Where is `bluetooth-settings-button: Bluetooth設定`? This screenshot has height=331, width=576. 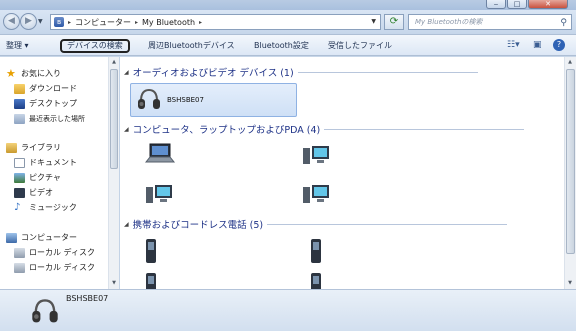 bluetooth-settings-button: Bluetooth設定 is located at coordinates (281, 46).